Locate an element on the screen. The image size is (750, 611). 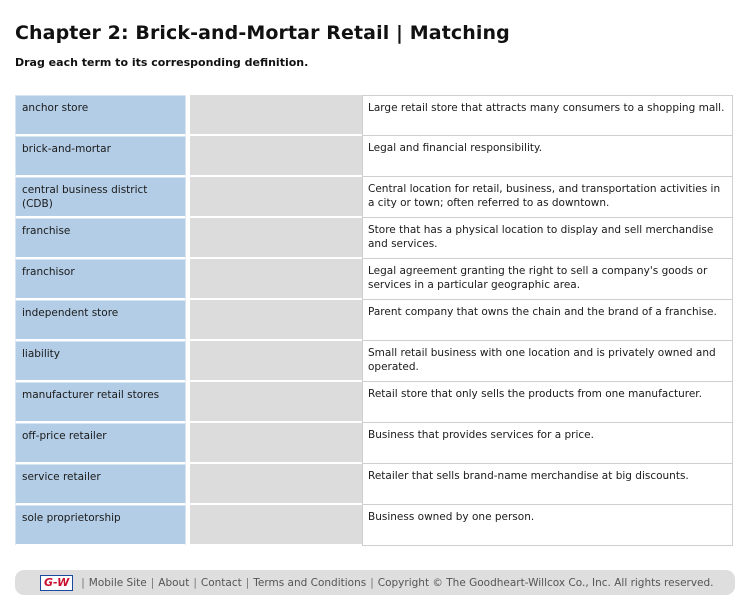
term-tile: brick-and-mortar is located at coordinates (100, 156).